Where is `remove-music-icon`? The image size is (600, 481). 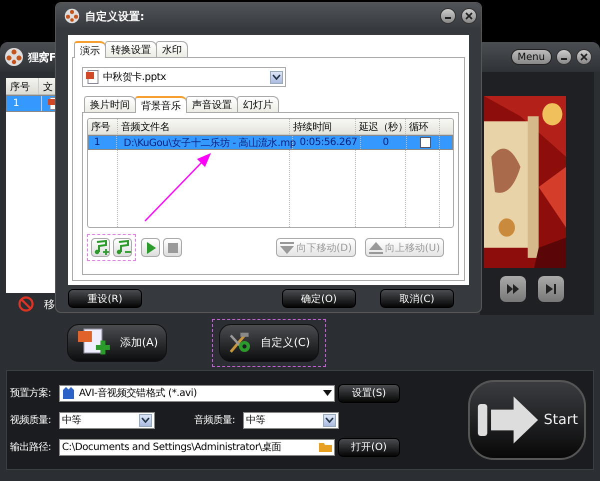
remove-music-icon is located at coordinates (122, 247).